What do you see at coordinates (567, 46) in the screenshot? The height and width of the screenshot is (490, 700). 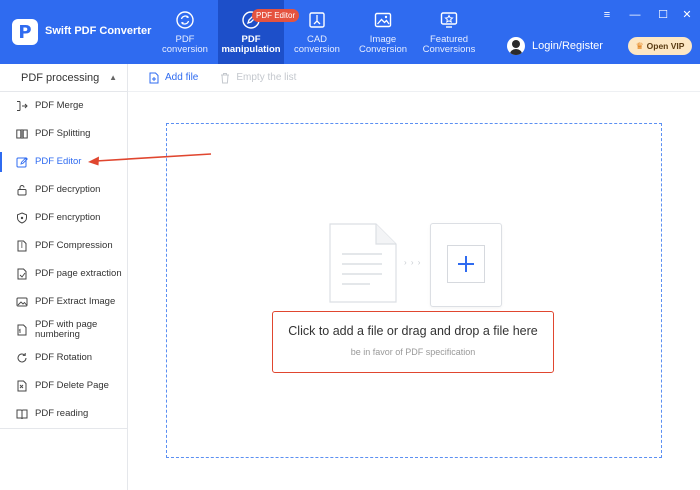 I see `login-label: Login/Register` at bounding box center [567, 46].